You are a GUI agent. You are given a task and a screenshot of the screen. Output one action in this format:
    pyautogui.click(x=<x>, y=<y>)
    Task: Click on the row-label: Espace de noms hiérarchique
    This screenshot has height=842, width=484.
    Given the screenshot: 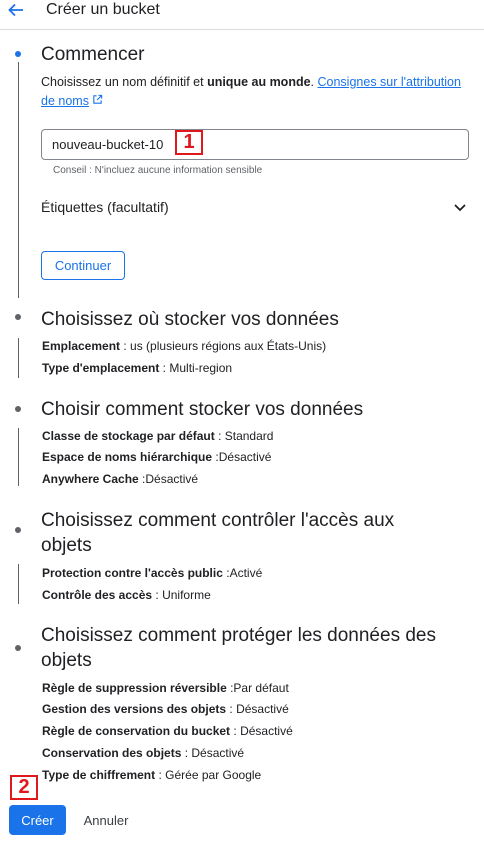 What is the action you would take?
    pyautogui.click(x=127, y=457)
    